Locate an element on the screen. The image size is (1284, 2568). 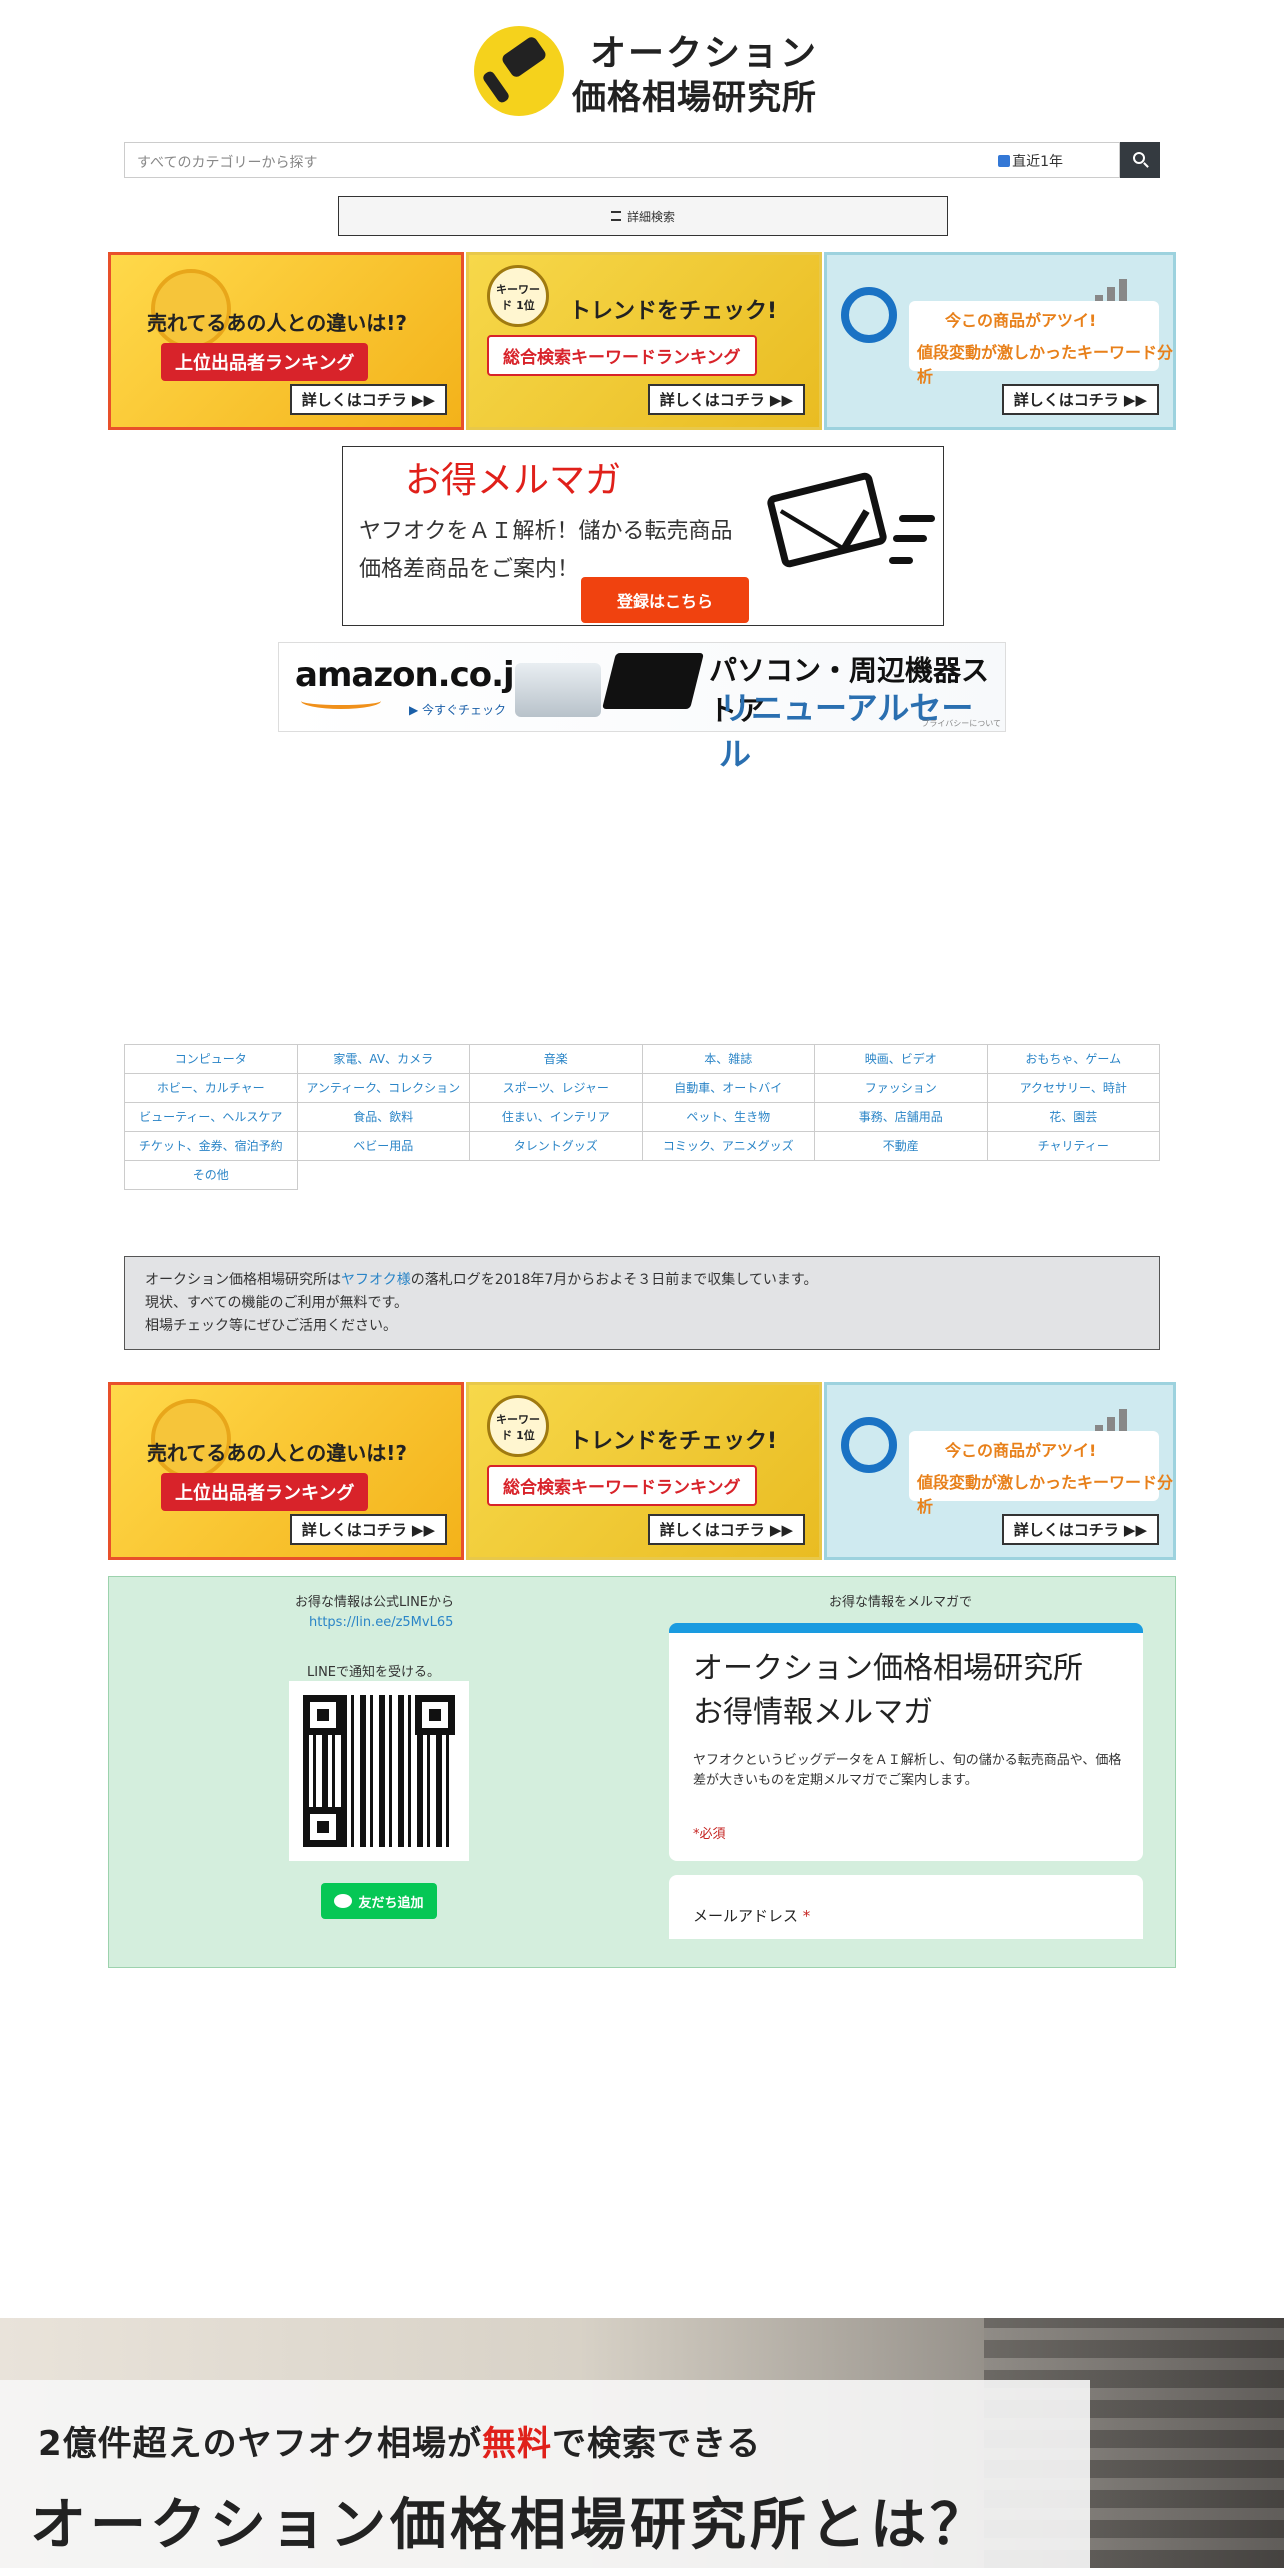
category-link: アクセサリー、時計 is located at coordinates (1073, 1088).